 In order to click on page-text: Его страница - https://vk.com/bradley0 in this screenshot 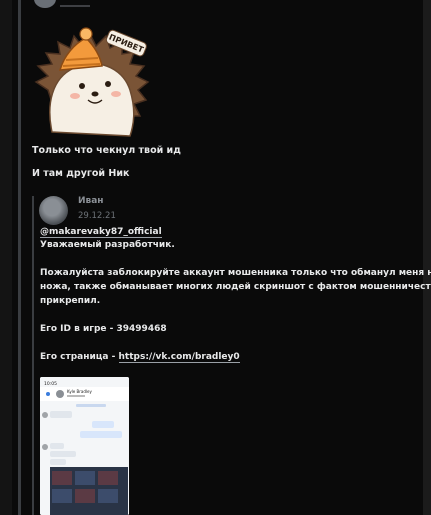, I will do `click(140, 357)`.